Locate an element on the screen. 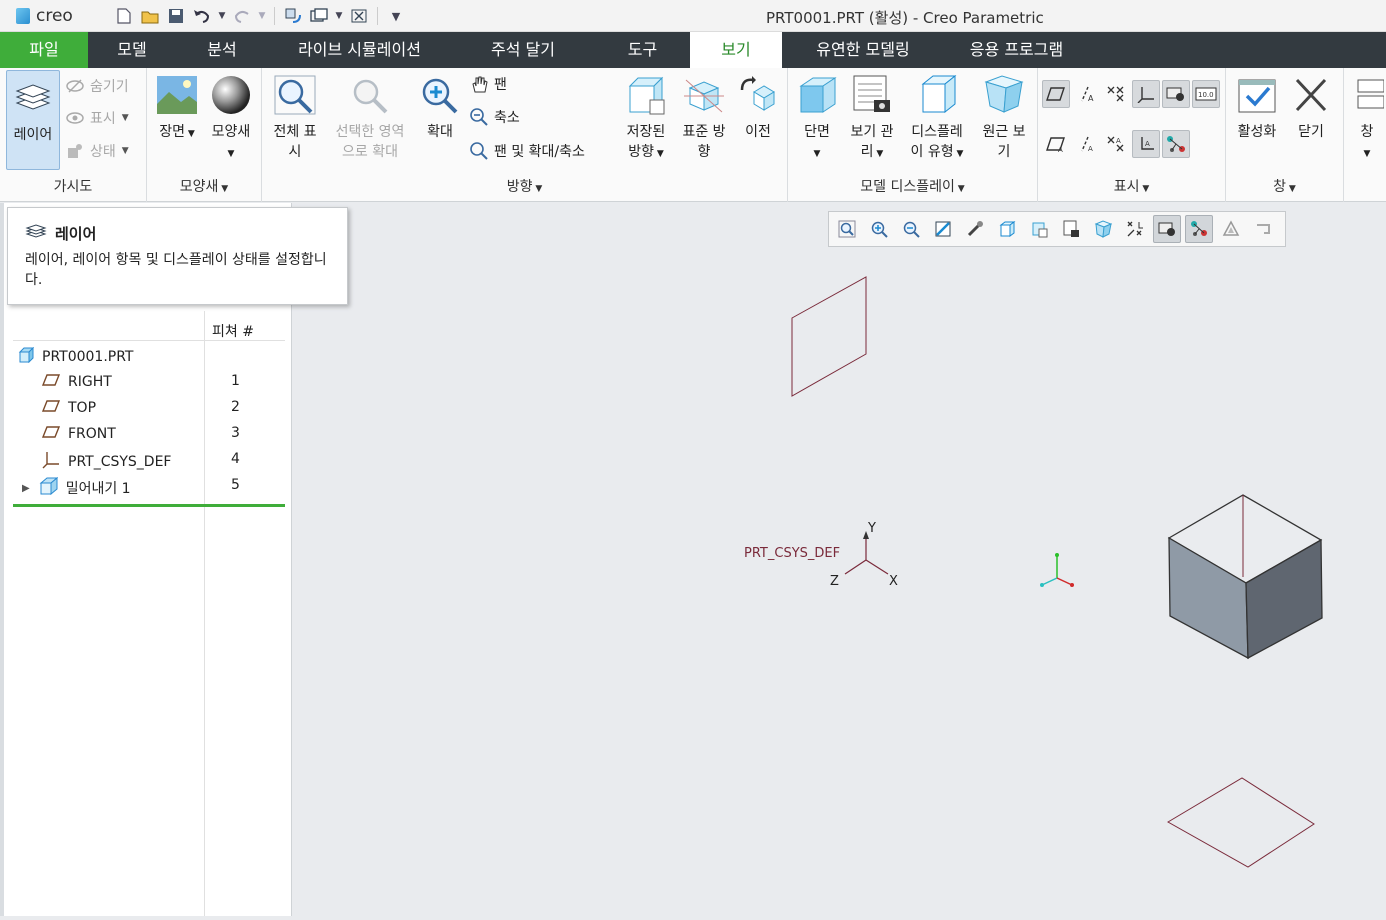 Image resolution: width=1386 pixels, height=920 pixels. display-style-button: 디스플레 이 유형 ▼ is located at coordinates (937, 118).